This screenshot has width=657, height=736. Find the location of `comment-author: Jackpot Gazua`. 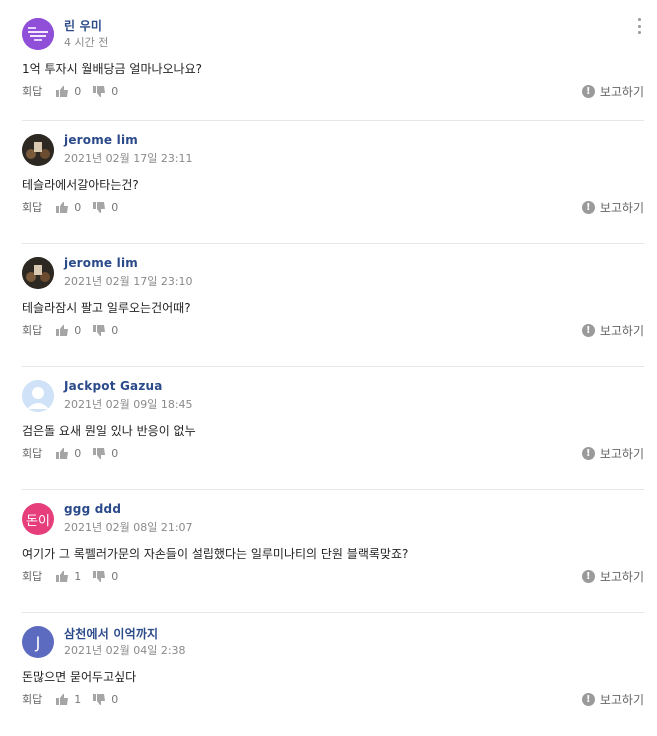

comment-author: Jackpot Gazua is located at coordinates (113, 386).